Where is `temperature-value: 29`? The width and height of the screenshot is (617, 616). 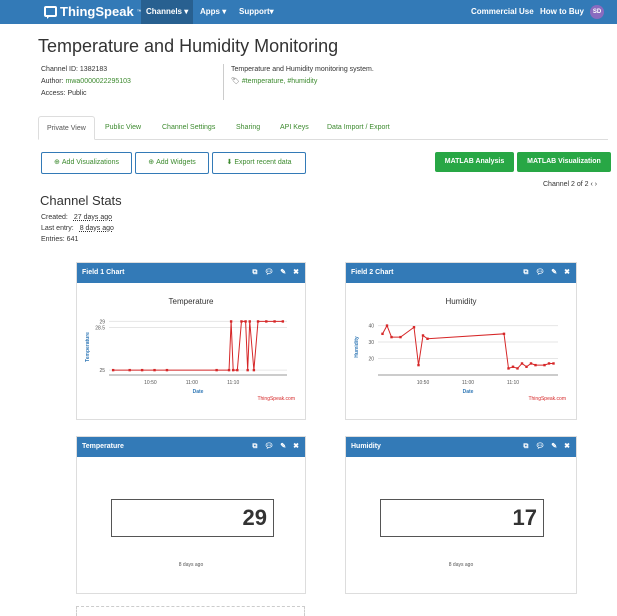
temperature-value: 29 is located at coordinates (192, 518).